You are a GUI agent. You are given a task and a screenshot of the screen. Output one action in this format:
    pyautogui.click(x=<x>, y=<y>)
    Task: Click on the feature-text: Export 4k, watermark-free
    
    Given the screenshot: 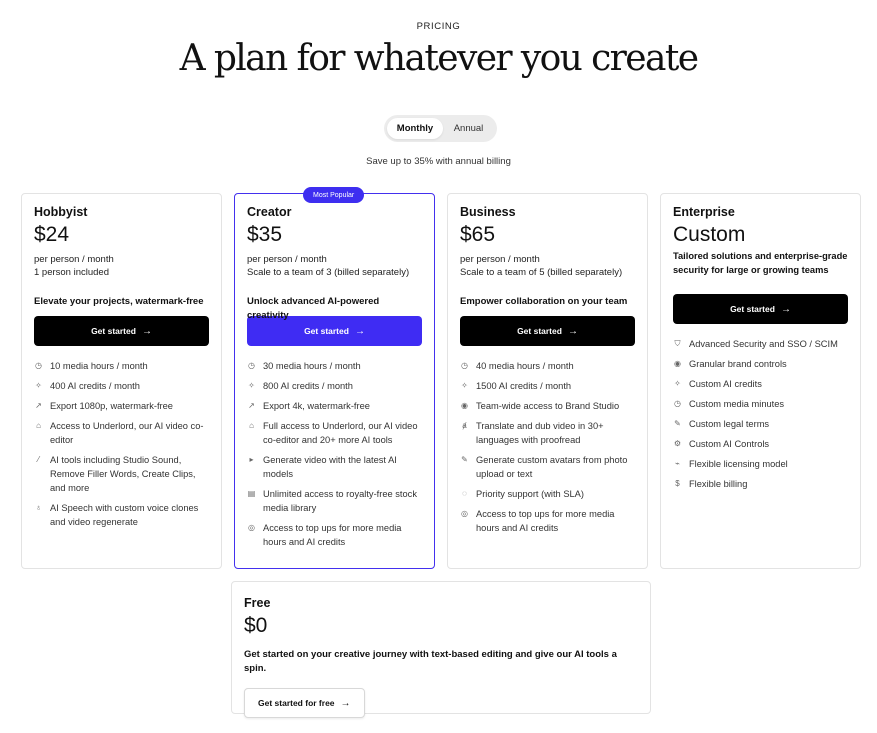 What is the action you would take?
    pyautogui.click(x=316, y=406)
    